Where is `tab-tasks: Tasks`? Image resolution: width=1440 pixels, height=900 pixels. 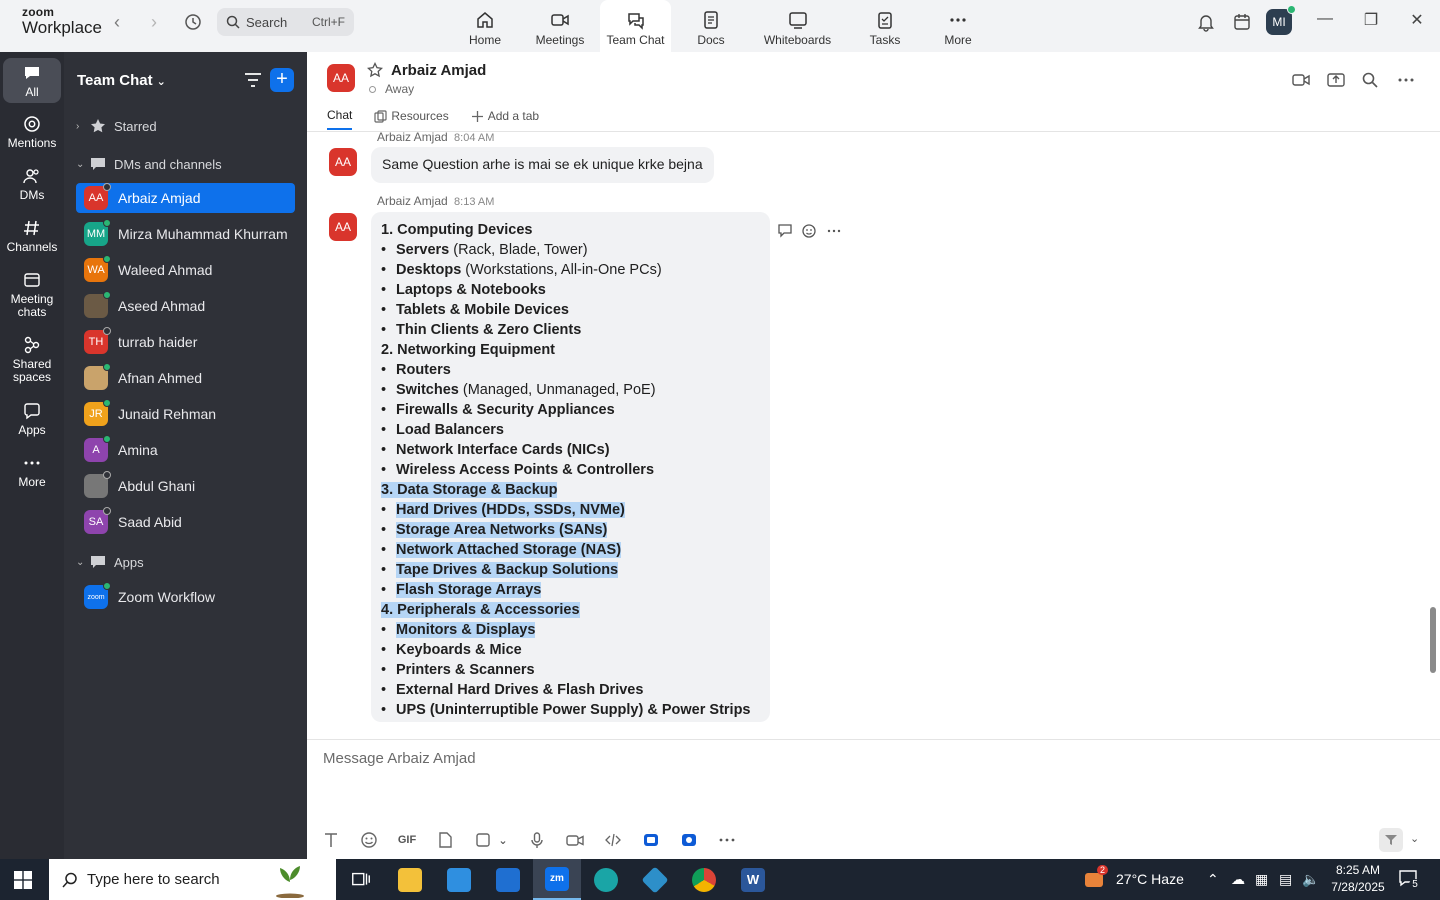
tab-tasks: Tasks is located at coordinates (885, 26).